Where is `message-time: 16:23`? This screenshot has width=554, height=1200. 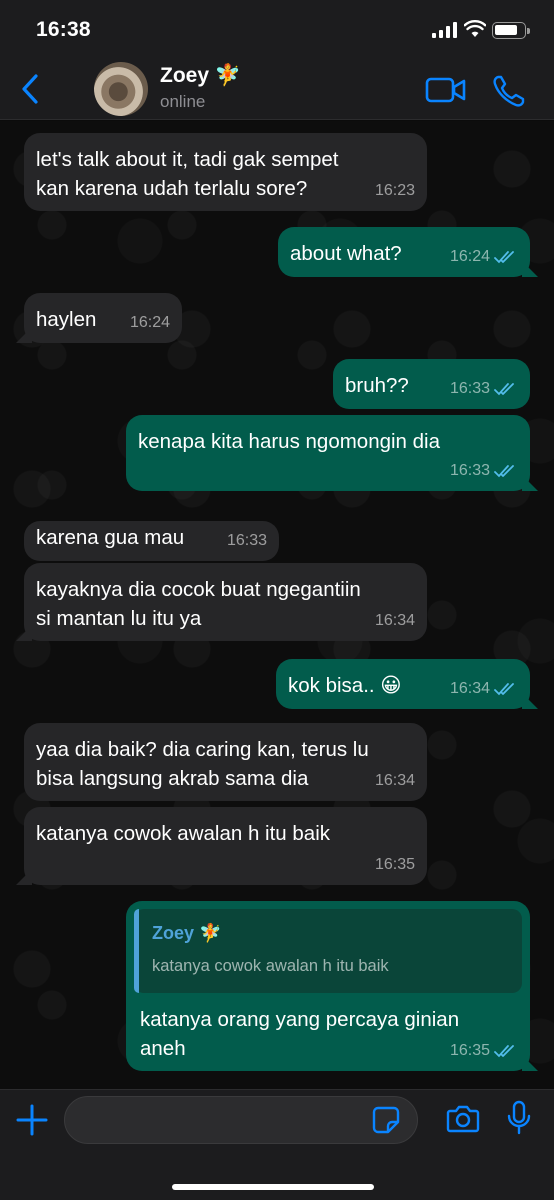 message-time: 16:23 is located at coordinates (394, 190).